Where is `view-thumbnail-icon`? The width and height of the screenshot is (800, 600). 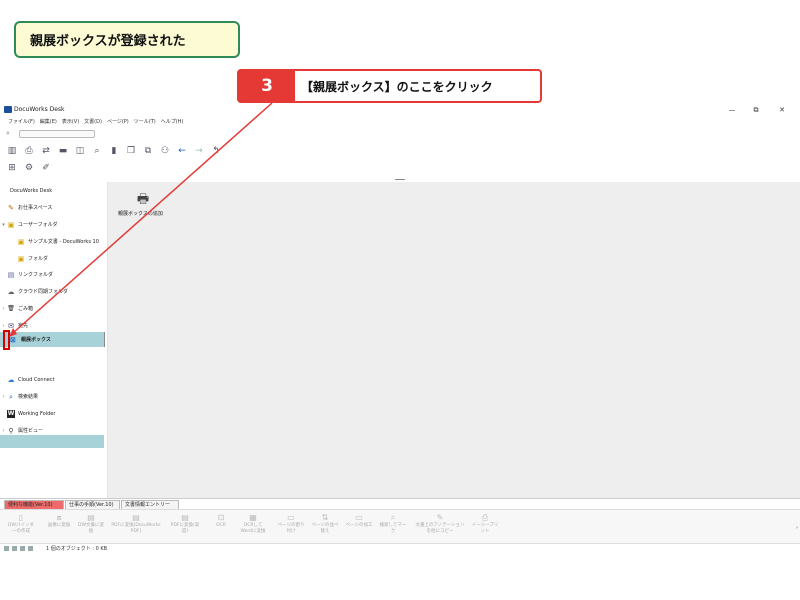 view-thumbnail-icon is located at coordinates (6, 548).